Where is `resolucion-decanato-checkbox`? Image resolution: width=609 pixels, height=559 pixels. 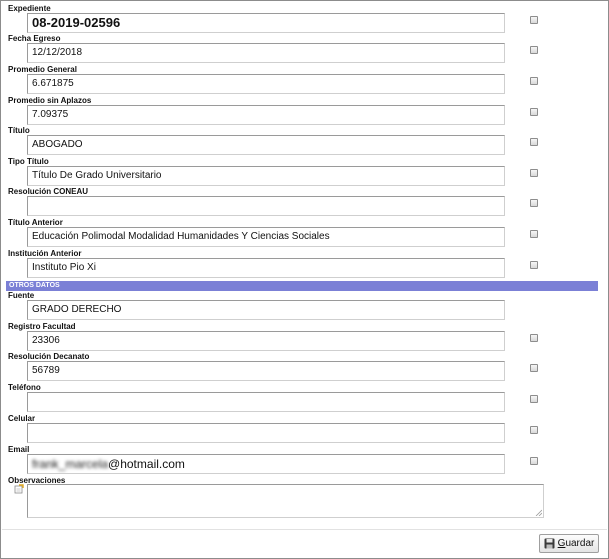 resolucion-decanato-checkbox is located at coordinates (534, 368).